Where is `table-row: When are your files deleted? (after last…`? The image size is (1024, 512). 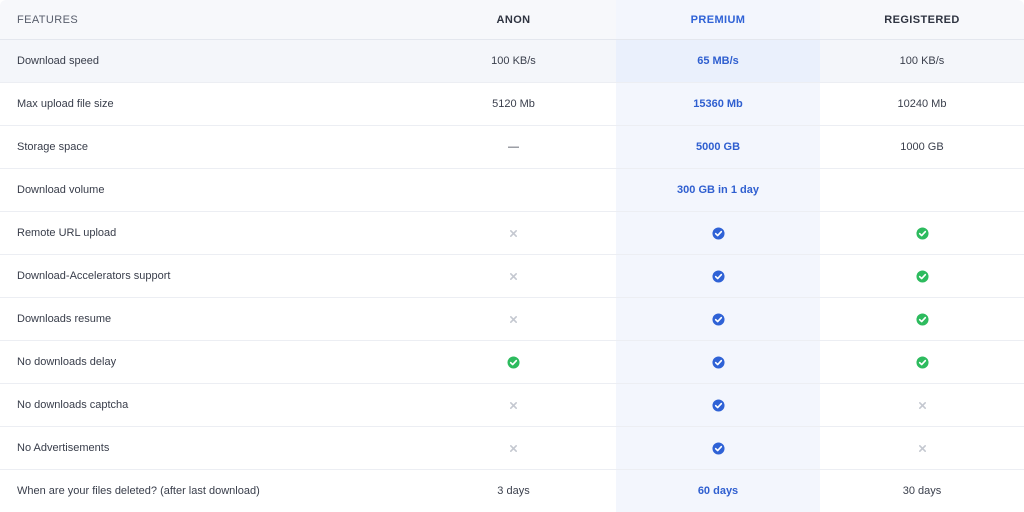 table-row: When are your files deleted? (after last… is located at coordinates (512, 491).